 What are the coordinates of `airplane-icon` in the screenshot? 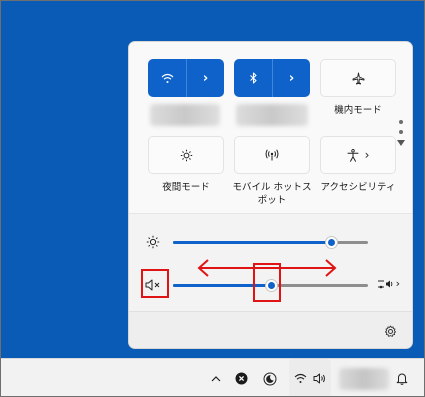 It's located at (358, 78).